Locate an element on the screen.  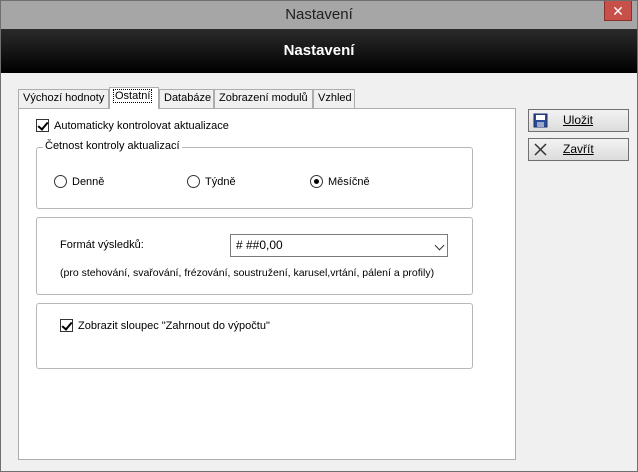
close-icon: ✕ is located at coordinates (618, 11).